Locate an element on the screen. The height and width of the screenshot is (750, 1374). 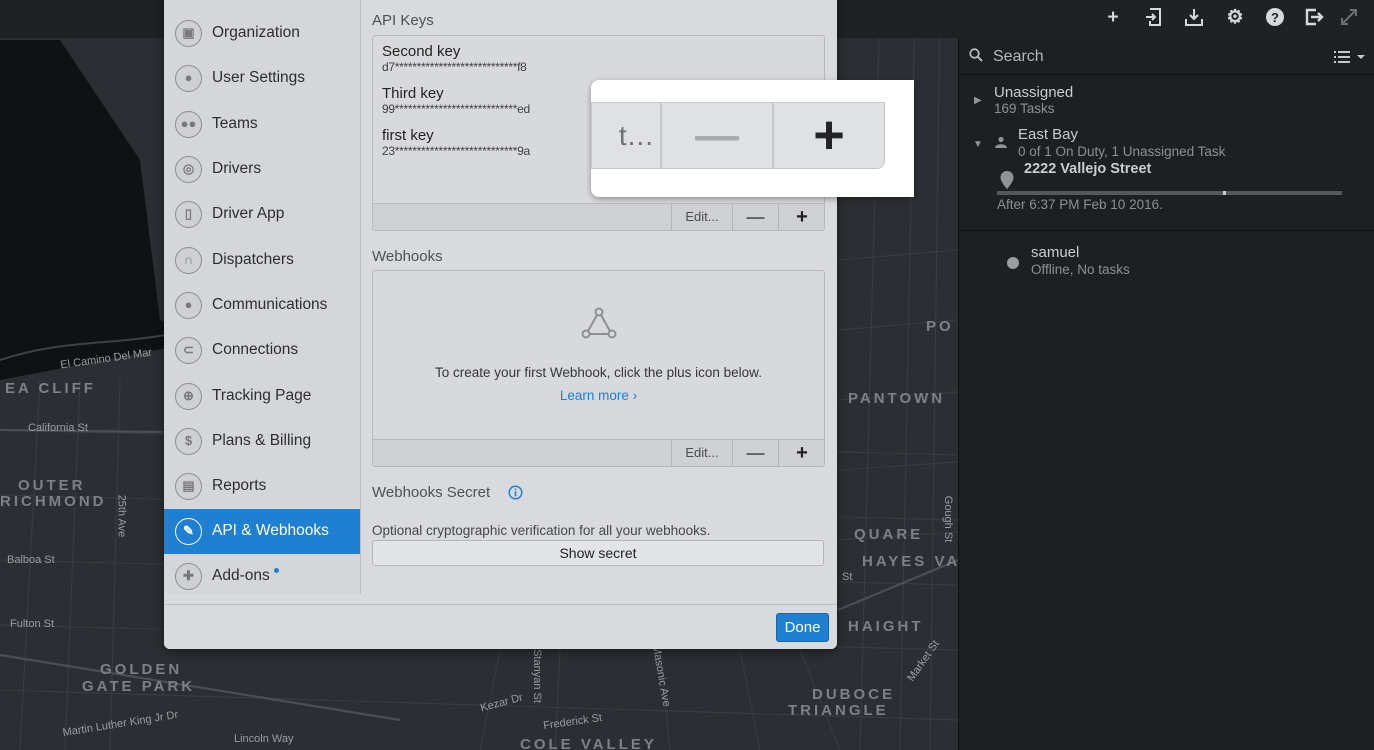
sidebar-item-label: Teams is located at coordinates (235, 123).